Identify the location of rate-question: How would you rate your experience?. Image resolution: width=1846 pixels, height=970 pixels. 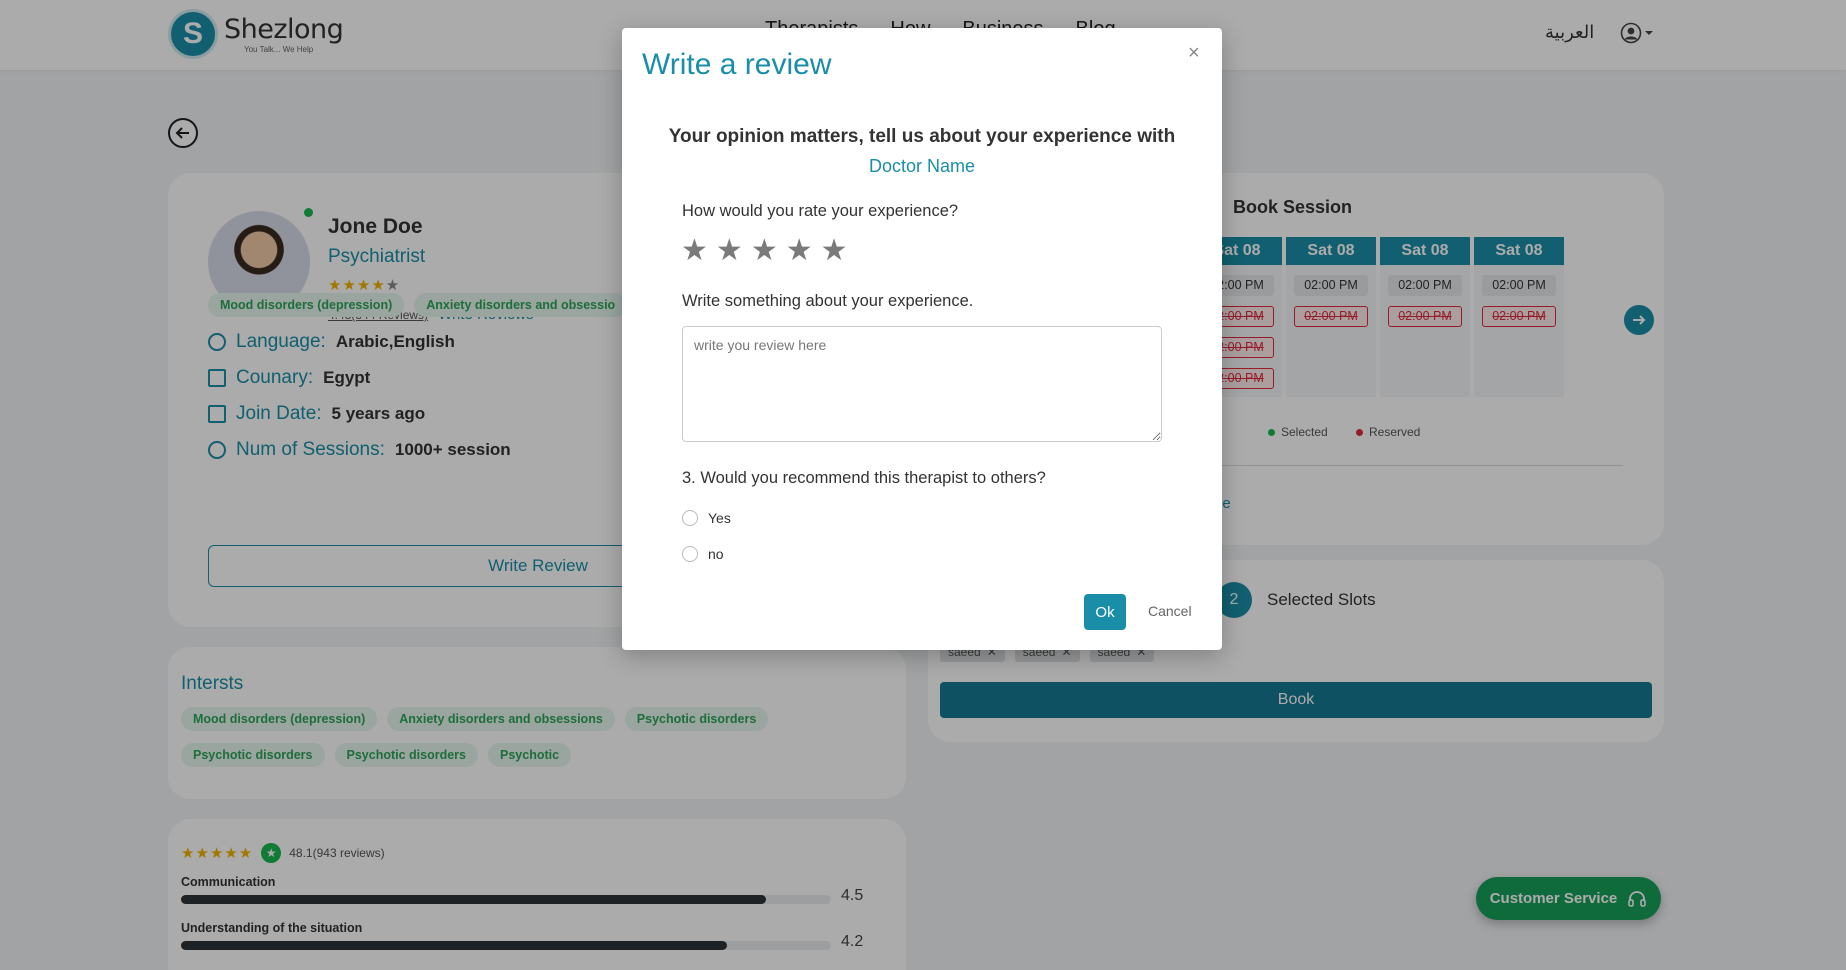
(820, 211).